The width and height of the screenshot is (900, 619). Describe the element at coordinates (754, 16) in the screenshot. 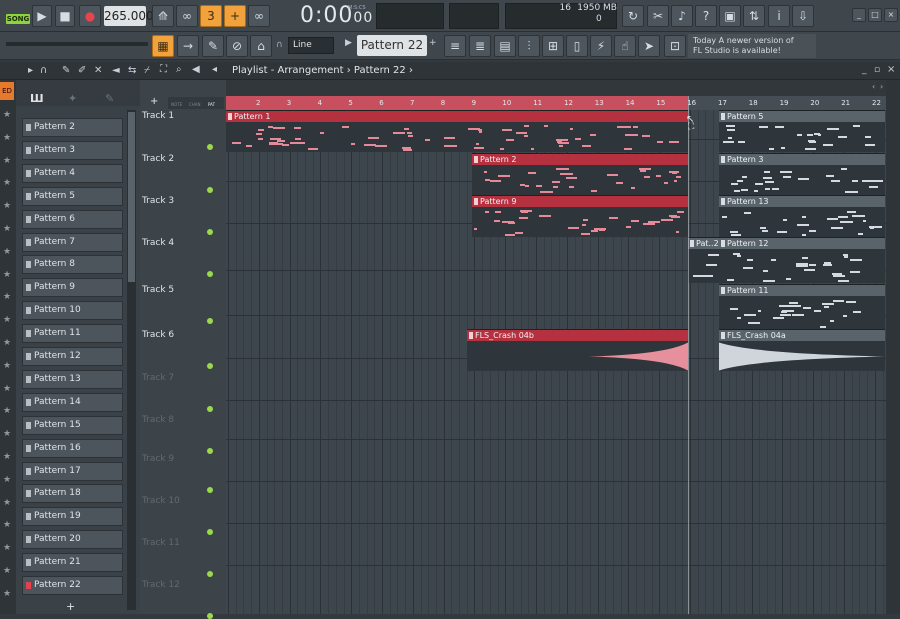

I see `export-icon: ⇅` at that location.